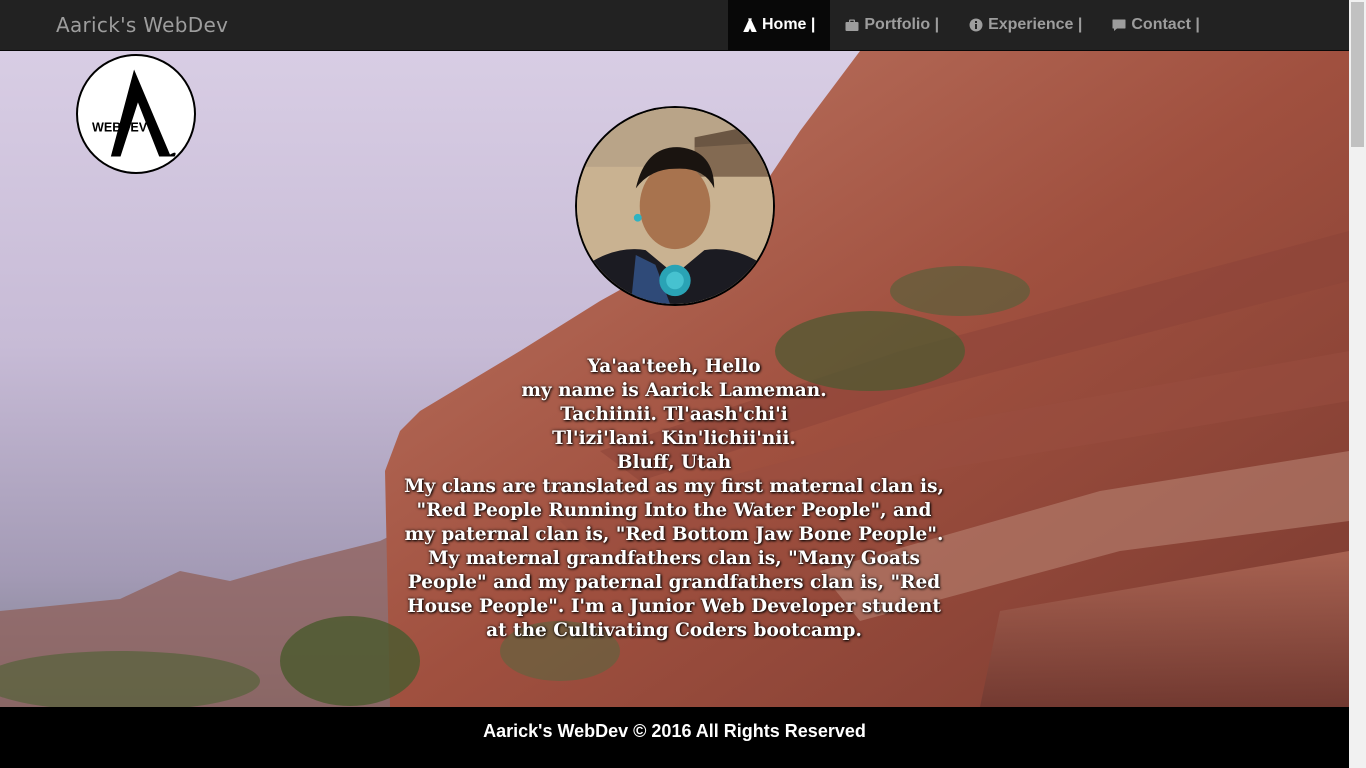  I want to click on scrollbar-thumb, so click(1357, 74).